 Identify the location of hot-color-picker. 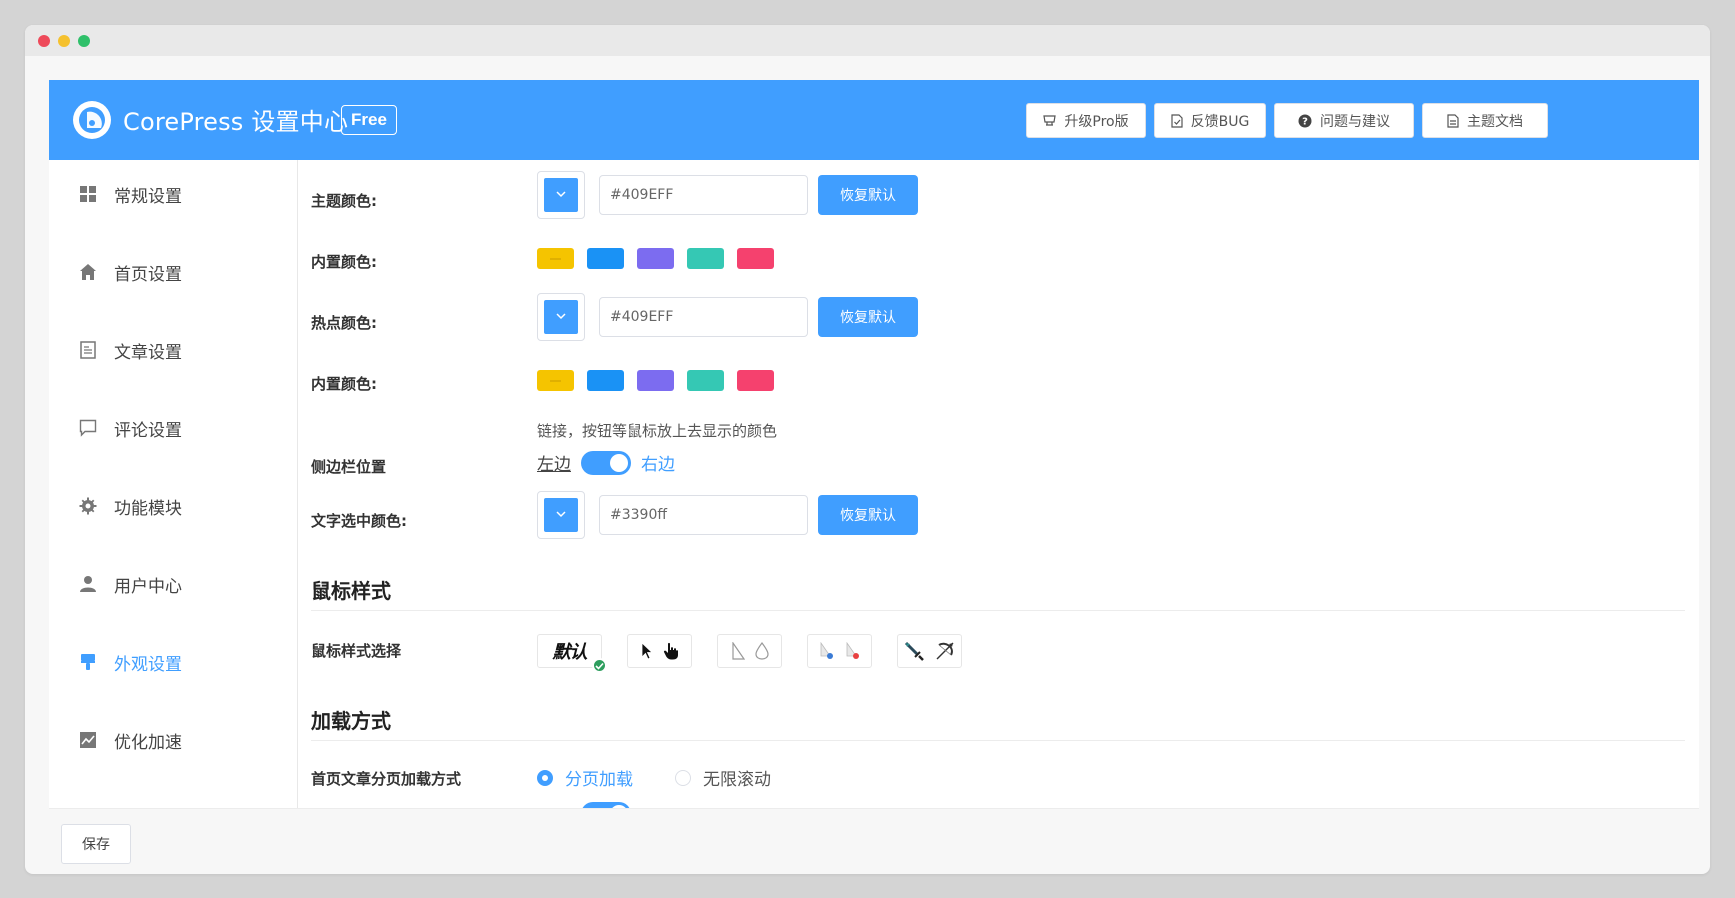
(561, 317).